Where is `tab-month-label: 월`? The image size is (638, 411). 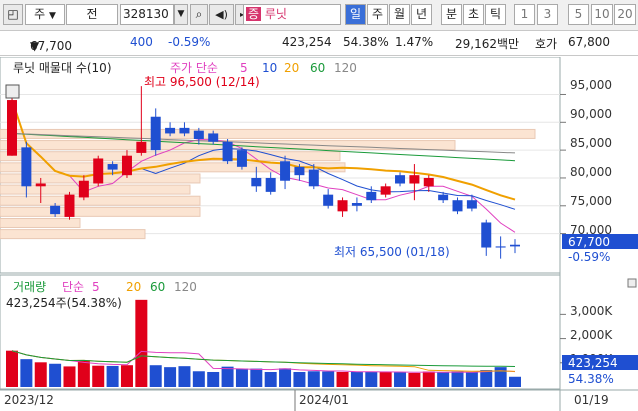
tab-month-label: 월 is located at coordinates (399, 14).